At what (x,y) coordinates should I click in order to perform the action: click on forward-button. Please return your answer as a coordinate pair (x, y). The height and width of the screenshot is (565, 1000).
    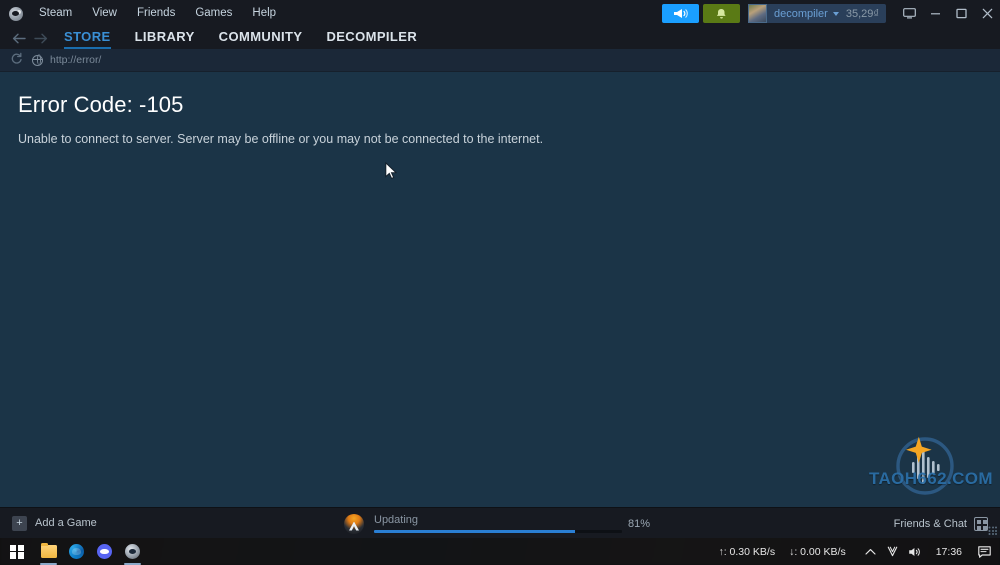
    Looking at the image, I should click on (41, 38).